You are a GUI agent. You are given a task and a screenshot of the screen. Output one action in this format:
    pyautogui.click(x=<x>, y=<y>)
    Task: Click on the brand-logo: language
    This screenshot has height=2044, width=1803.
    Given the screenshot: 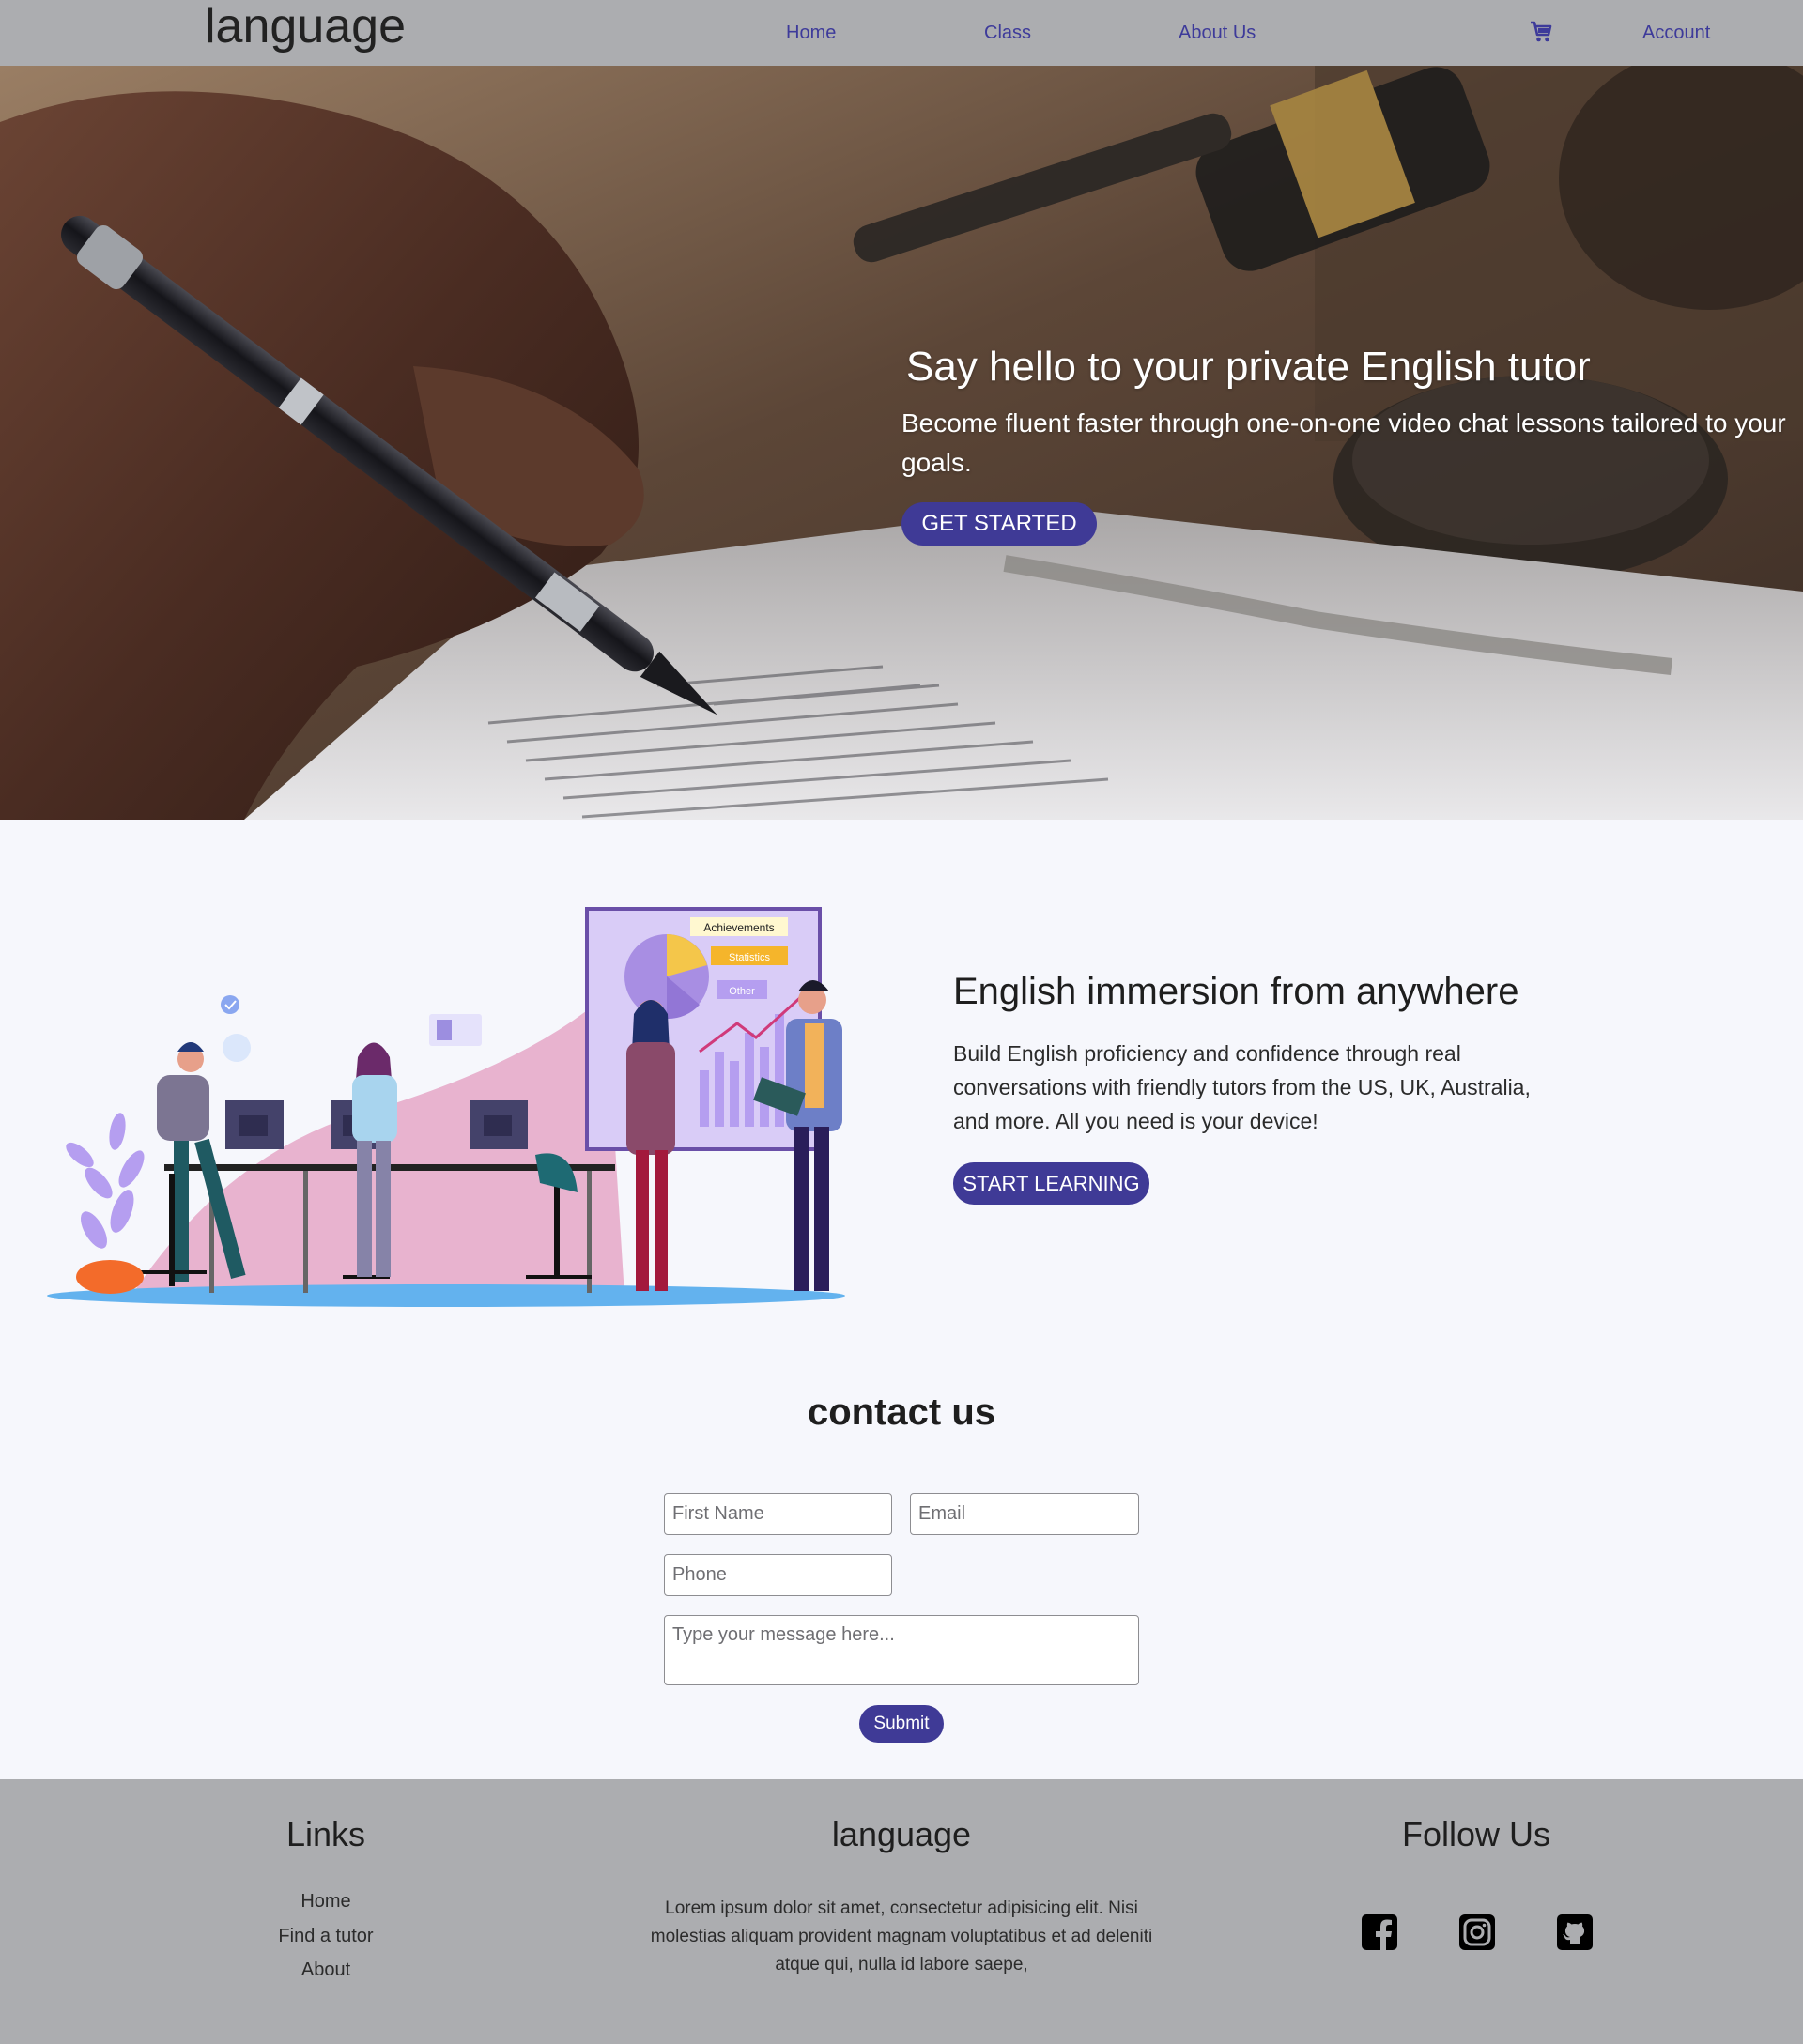 What is the action you would take?
    pyautogui.click(x=305, y=28)
    